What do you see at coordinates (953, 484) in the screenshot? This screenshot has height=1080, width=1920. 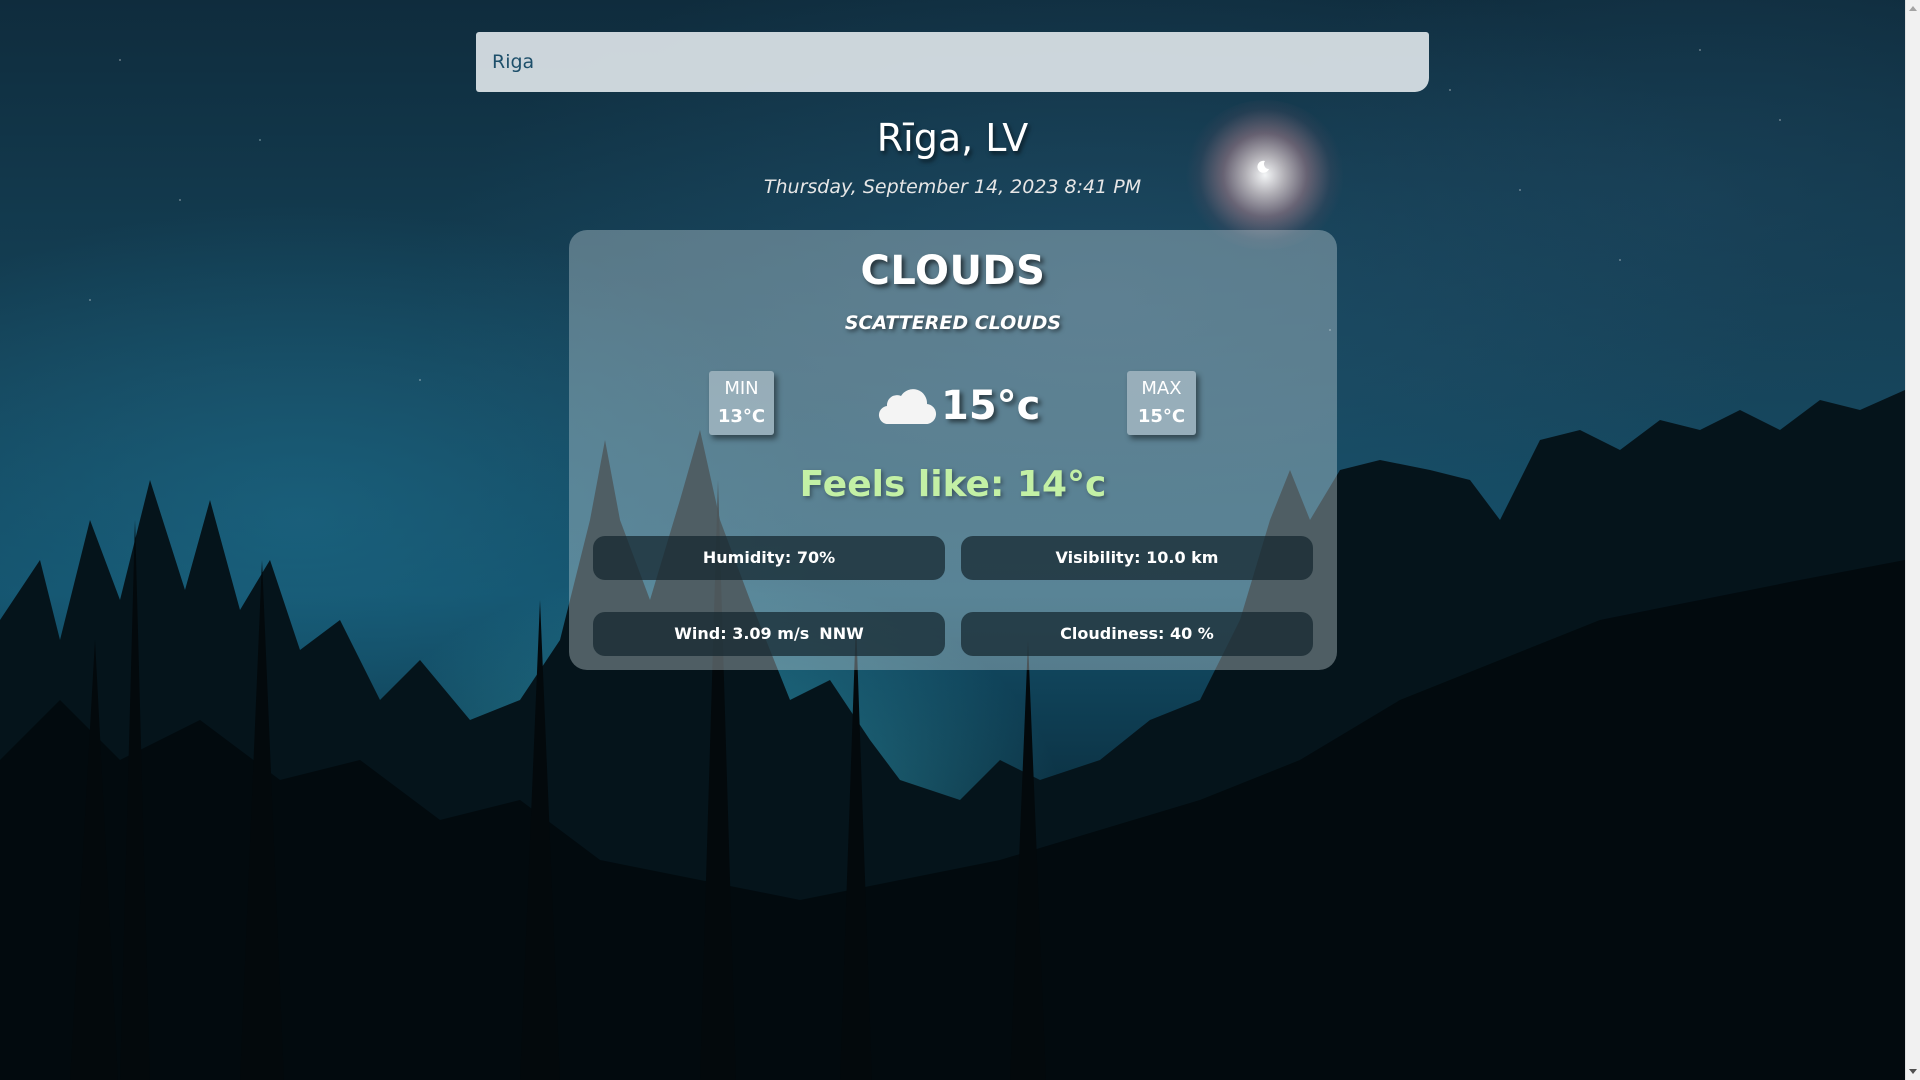 I see `feels-like: Feels like: 14°c` at bounding box center [953, 484].